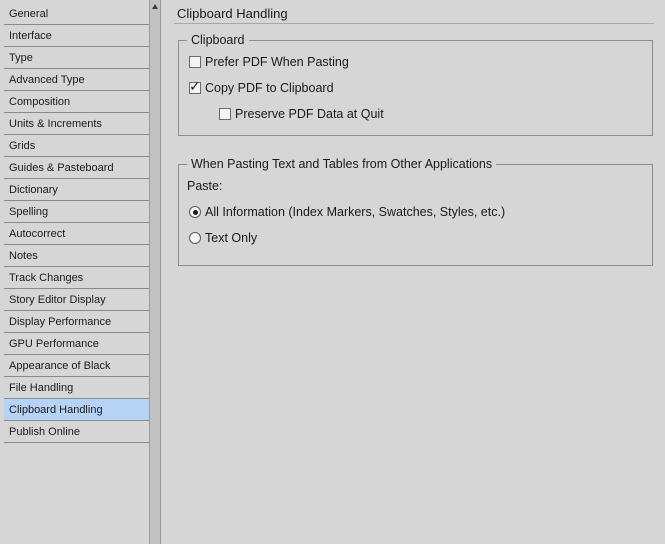 The image size is (665, 544). I want to click on copy-pdf-option: ✓ Copy PDF to Clipboard, so click(289, 87).